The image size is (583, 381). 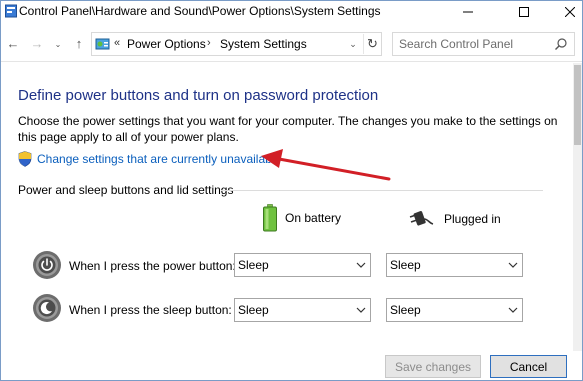 What do you see at coordinates (166, 44) in the screenshot?
I see `breadcrumb-power-options: Power Options` at bounding box center [166, 44].